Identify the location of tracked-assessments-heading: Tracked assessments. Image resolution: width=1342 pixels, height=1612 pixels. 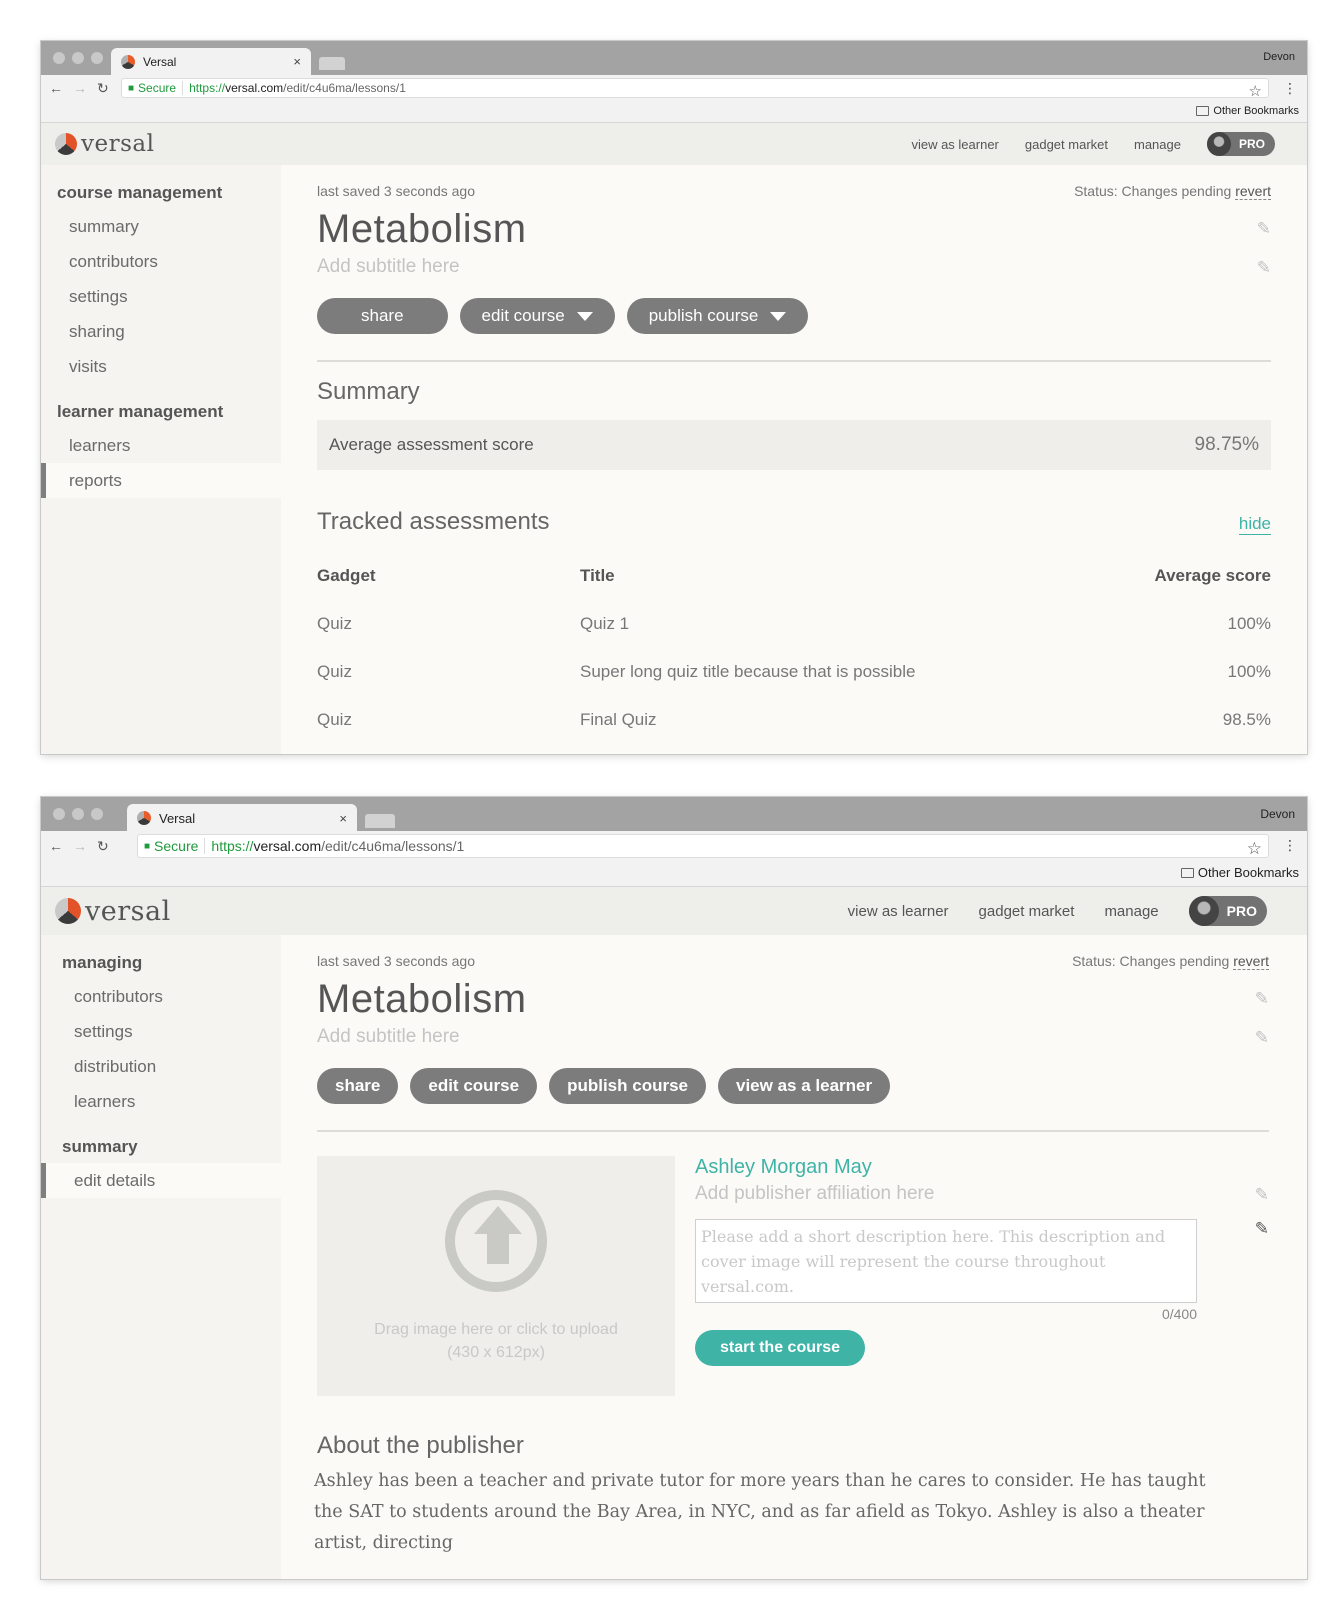
(433, 521).